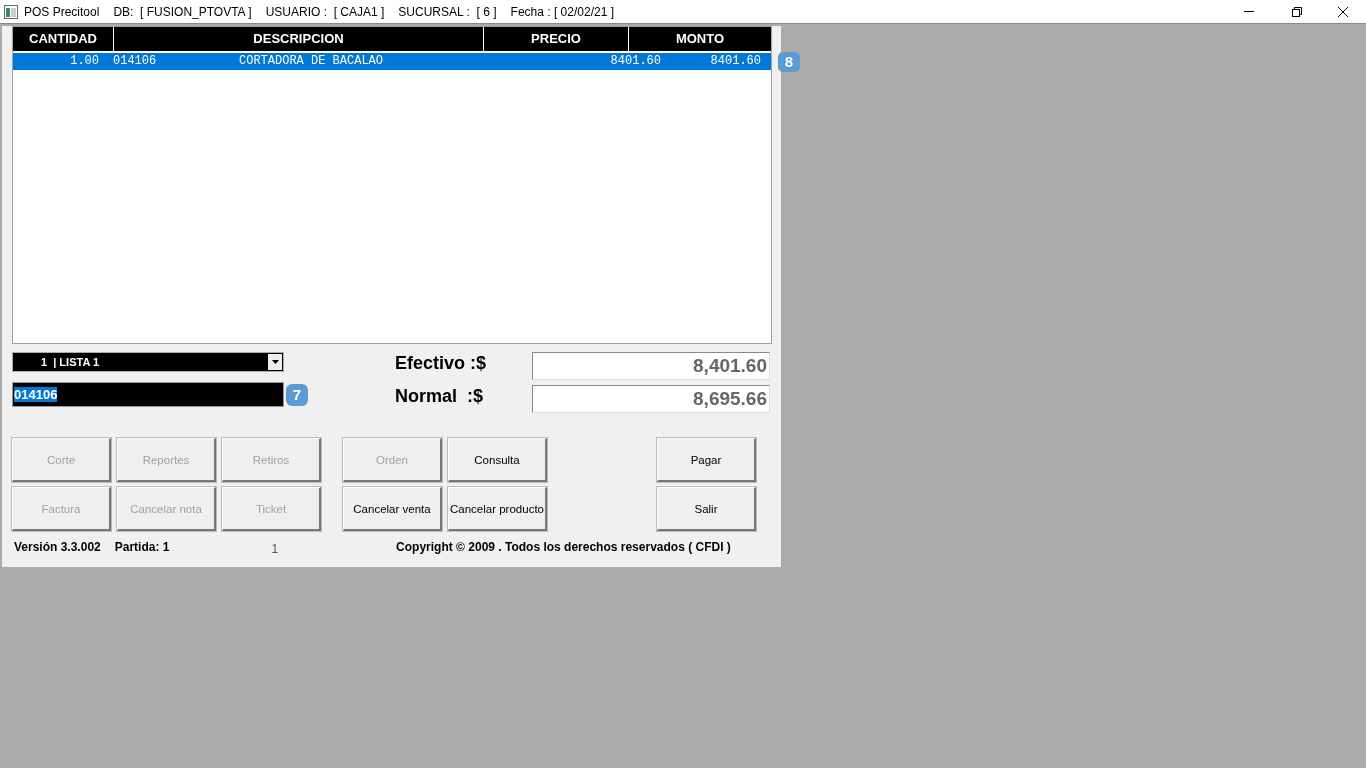 The width and height of the screenshot is (1366, 768). Describe the element at coordinates (699, 39) in the screenshot. I see `column-header: MONTO` at that location.